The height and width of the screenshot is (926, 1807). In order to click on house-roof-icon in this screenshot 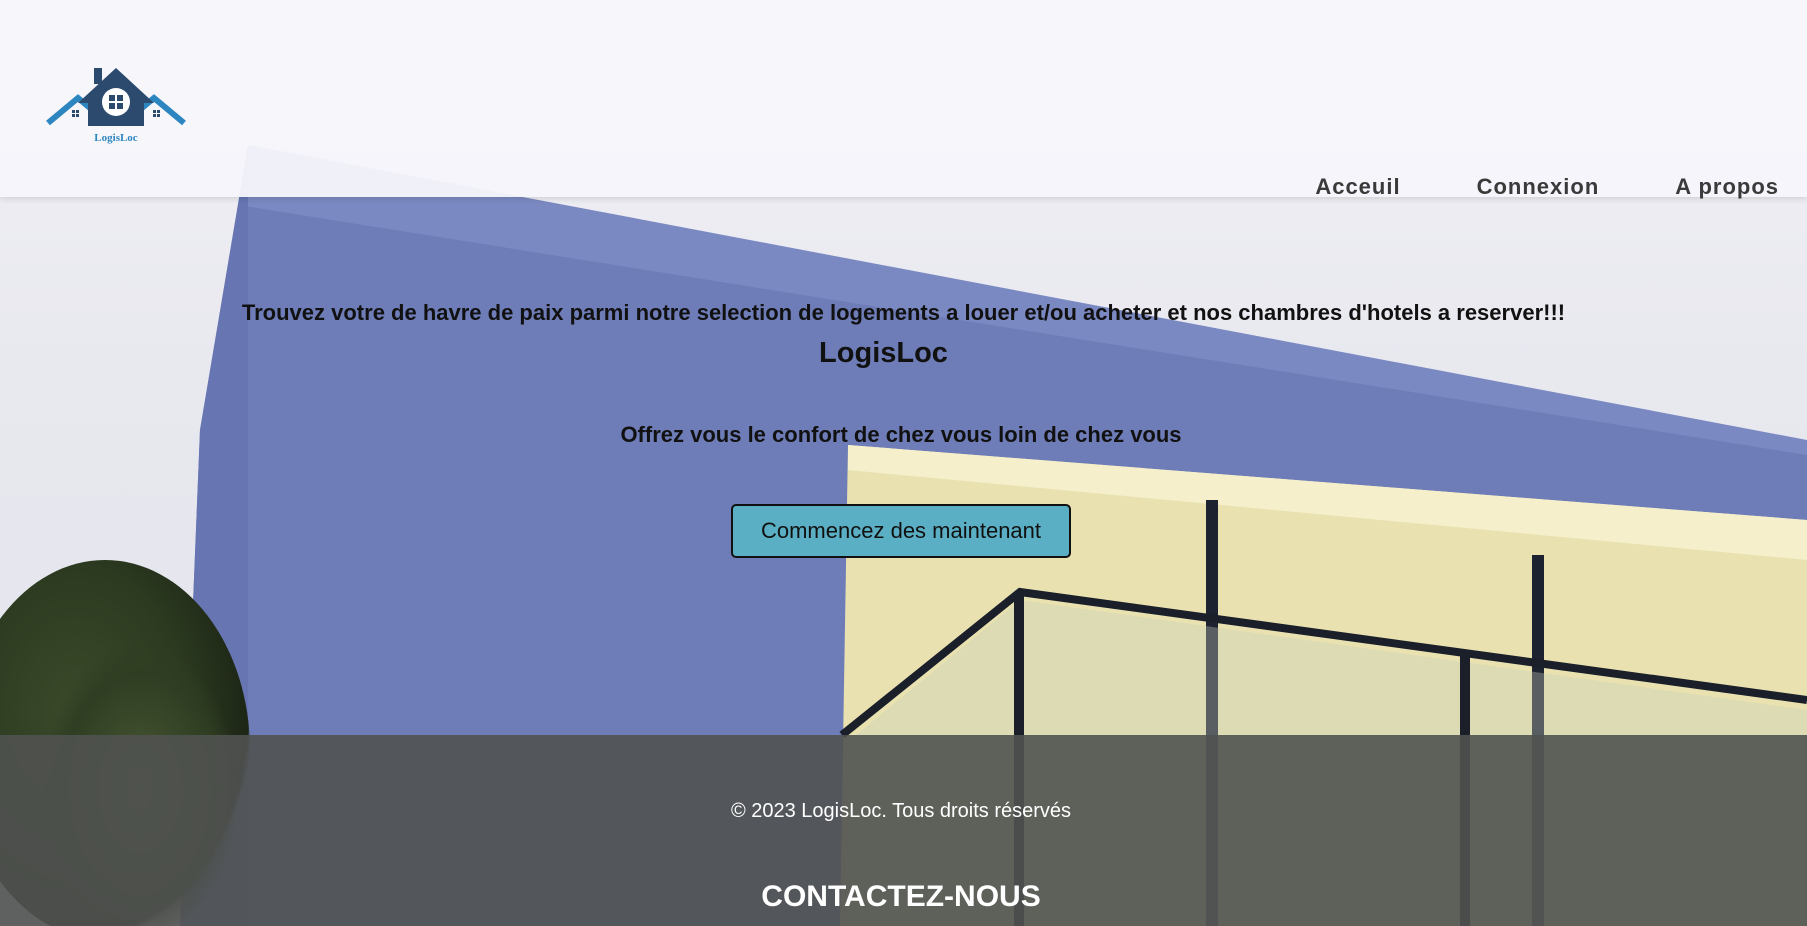, I will do `click(116, 97)`.